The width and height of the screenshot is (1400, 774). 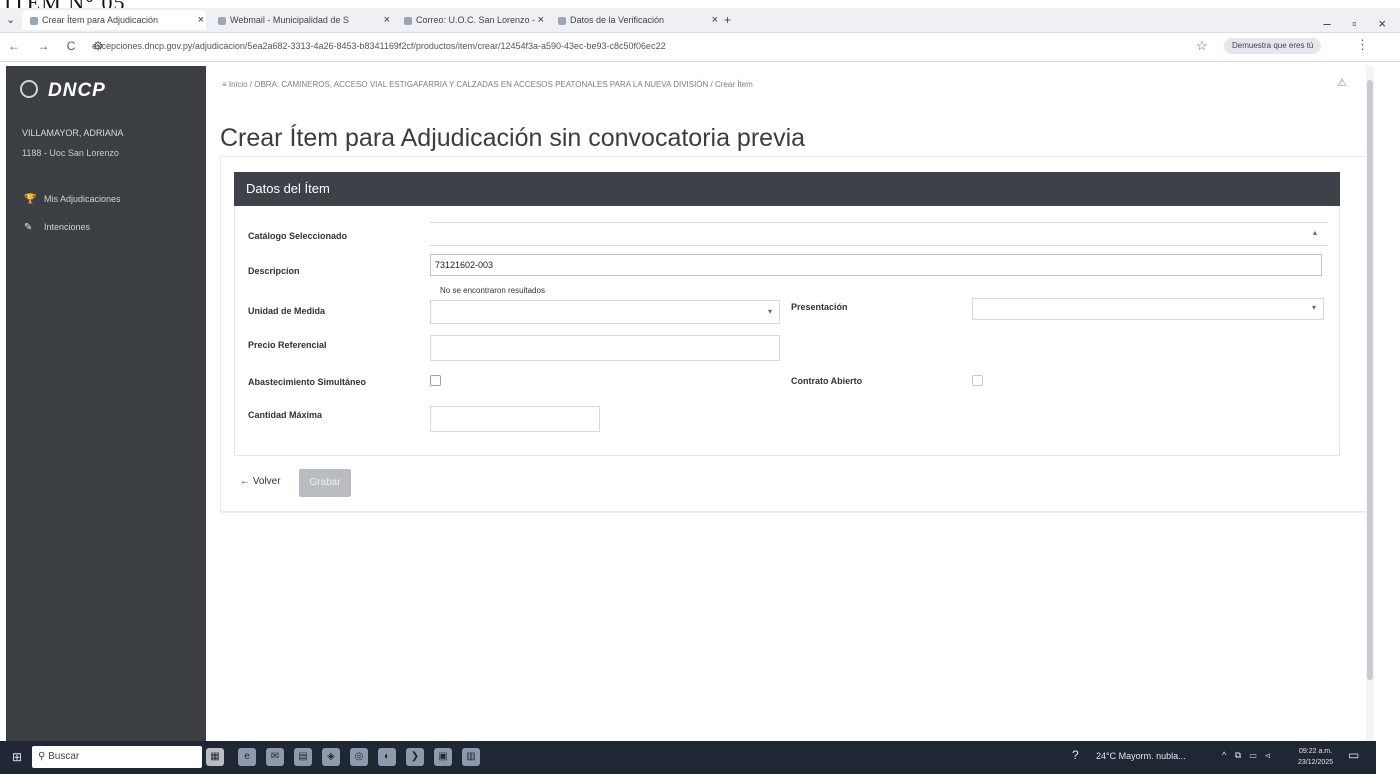 I want to click on tab-crear-item: Crear Ítem para Adjudicación ×, so click(x=114, y=20).